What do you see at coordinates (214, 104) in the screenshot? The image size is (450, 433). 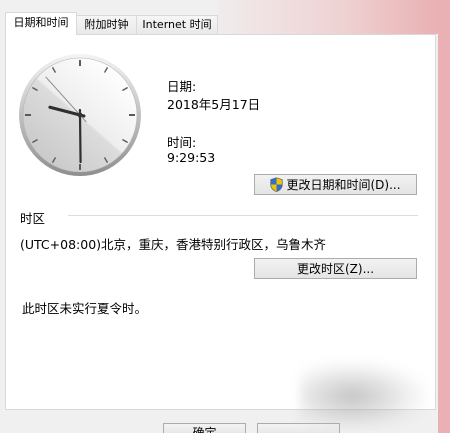 I see `date-value: 2018年5月17日` at bounding box center [214, 104].